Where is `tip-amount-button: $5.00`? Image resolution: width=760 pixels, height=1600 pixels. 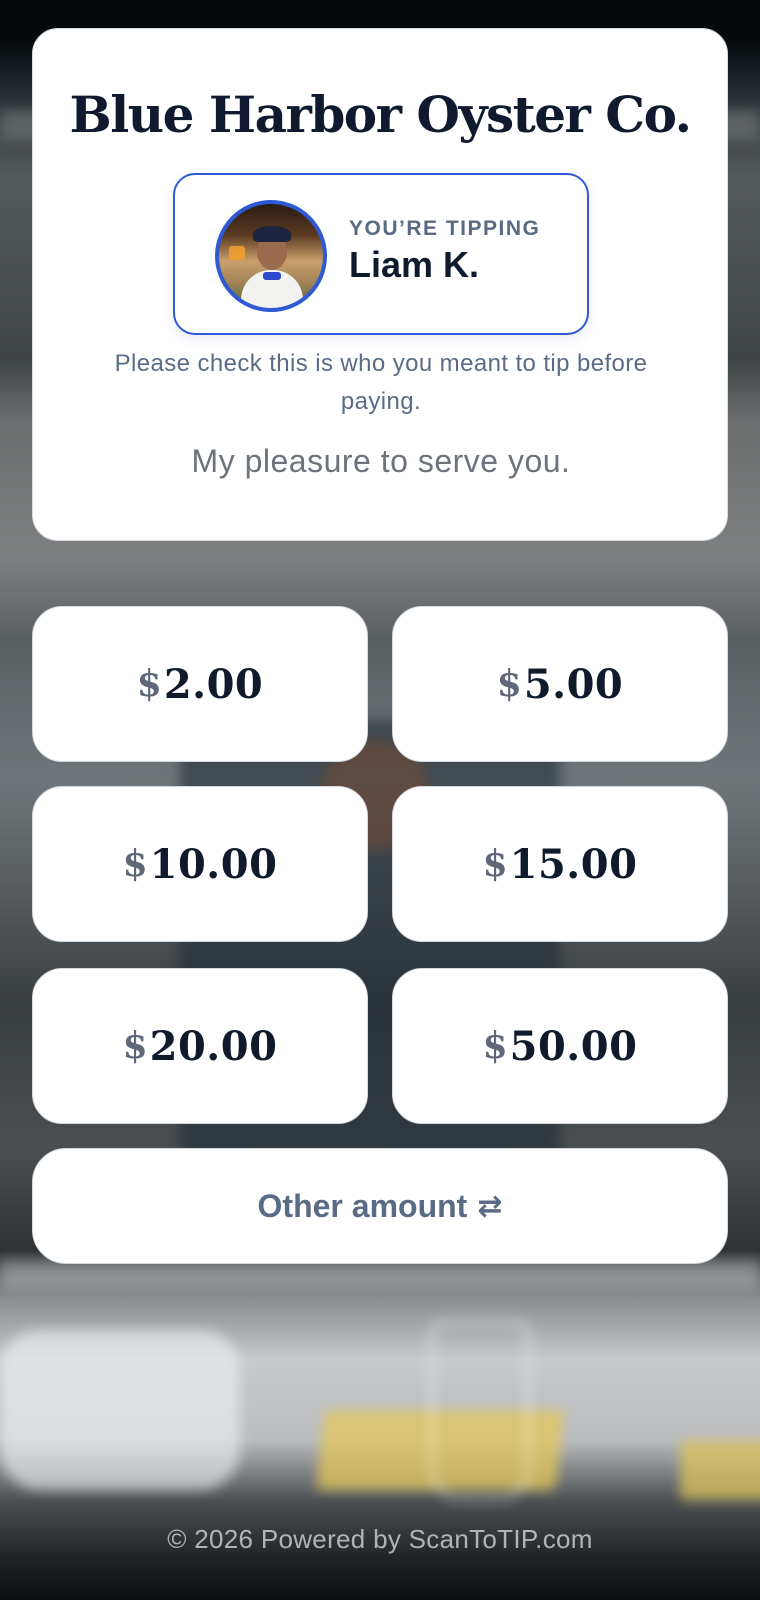
tip-amount-button: $5.00 is located at coordinates (560, 684).